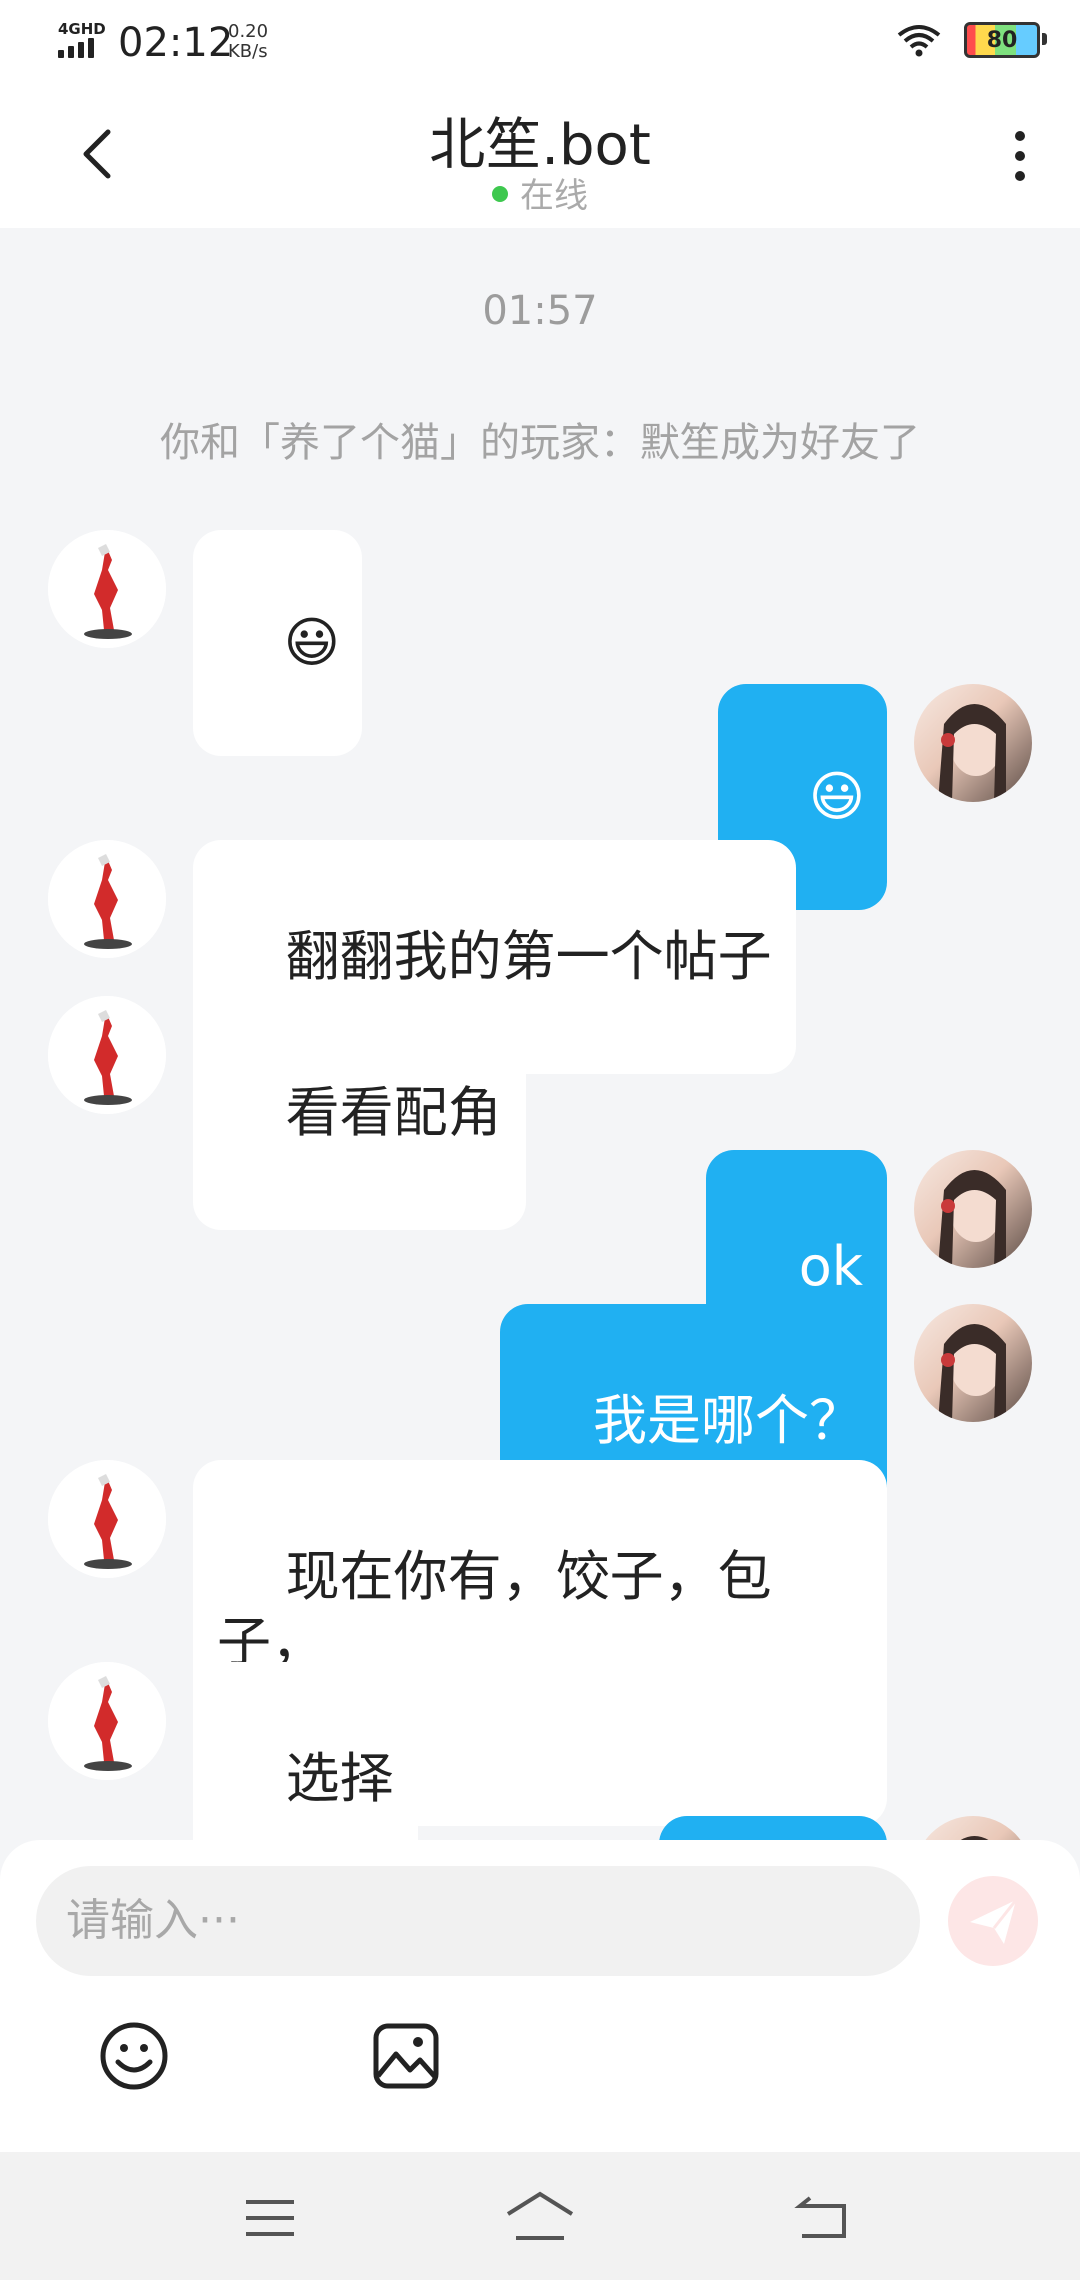 The width and height of the screenshot is (1080, 2280). I want to click on message-input-placeholder: 请输入···, so click(153, 1920).